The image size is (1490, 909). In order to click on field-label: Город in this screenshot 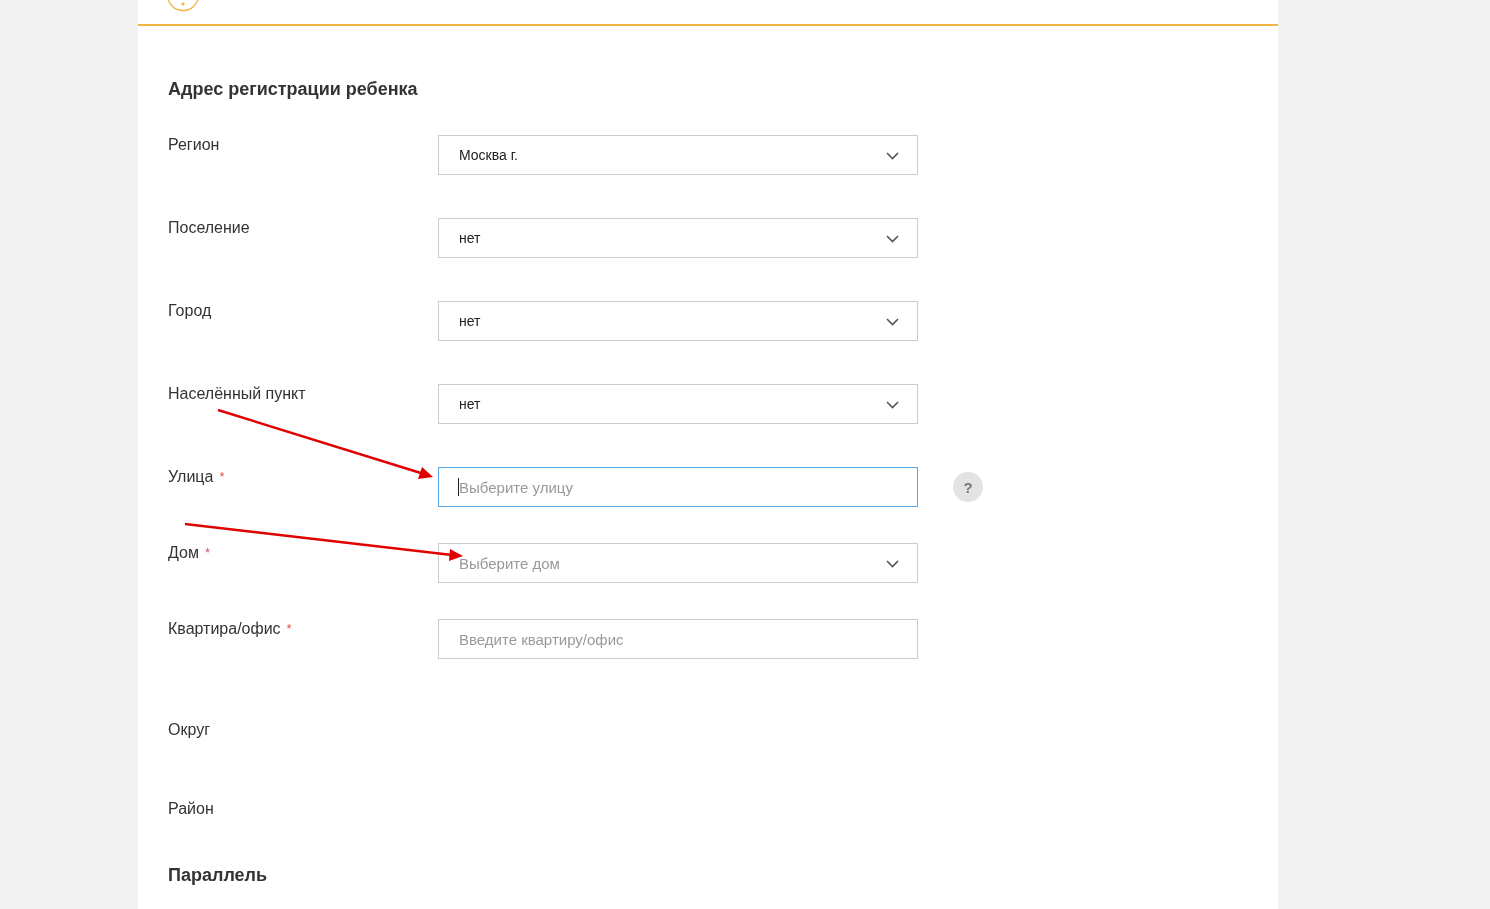, I will do `click(190, 310)`.